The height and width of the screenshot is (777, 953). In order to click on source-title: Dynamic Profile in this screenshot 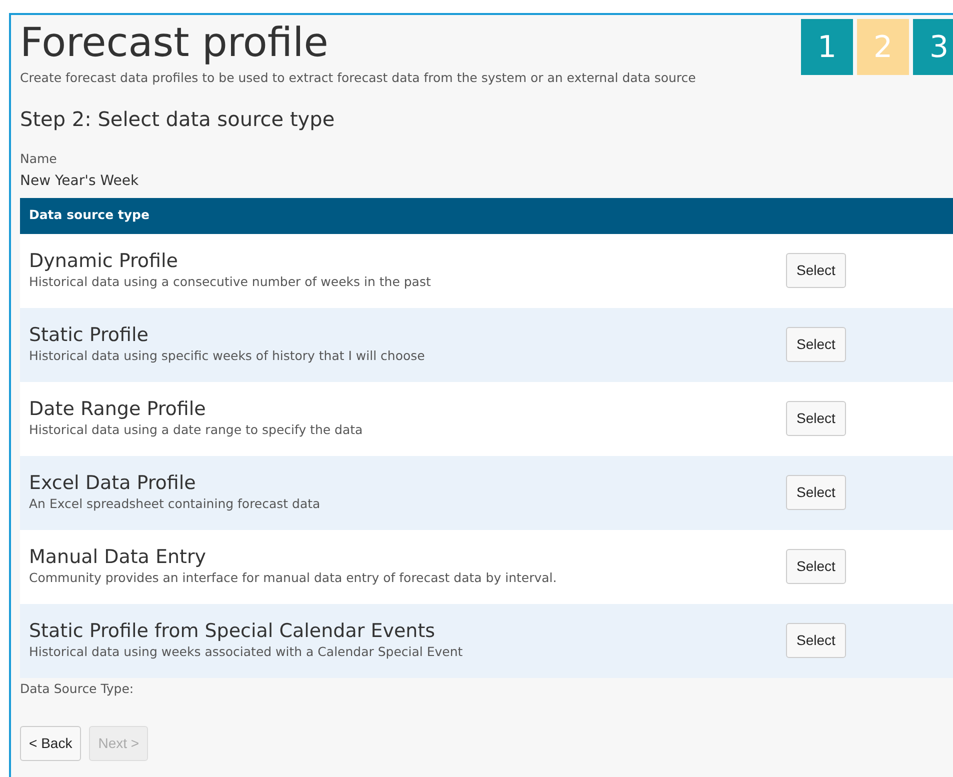, I will do `click(104, 261)`.